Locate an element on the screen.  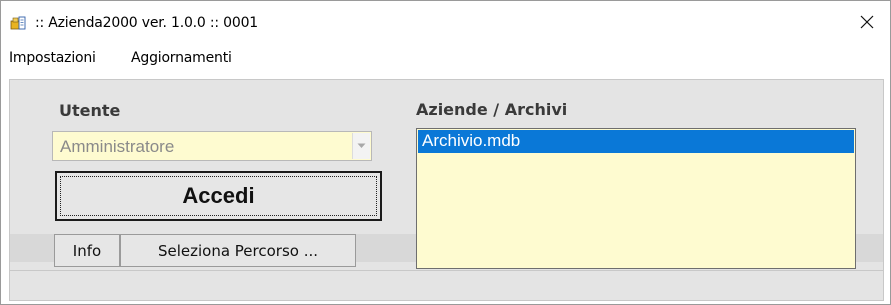
menu-bar: Impostazioni Aggiornamenti is located at coordinates (445, 58).